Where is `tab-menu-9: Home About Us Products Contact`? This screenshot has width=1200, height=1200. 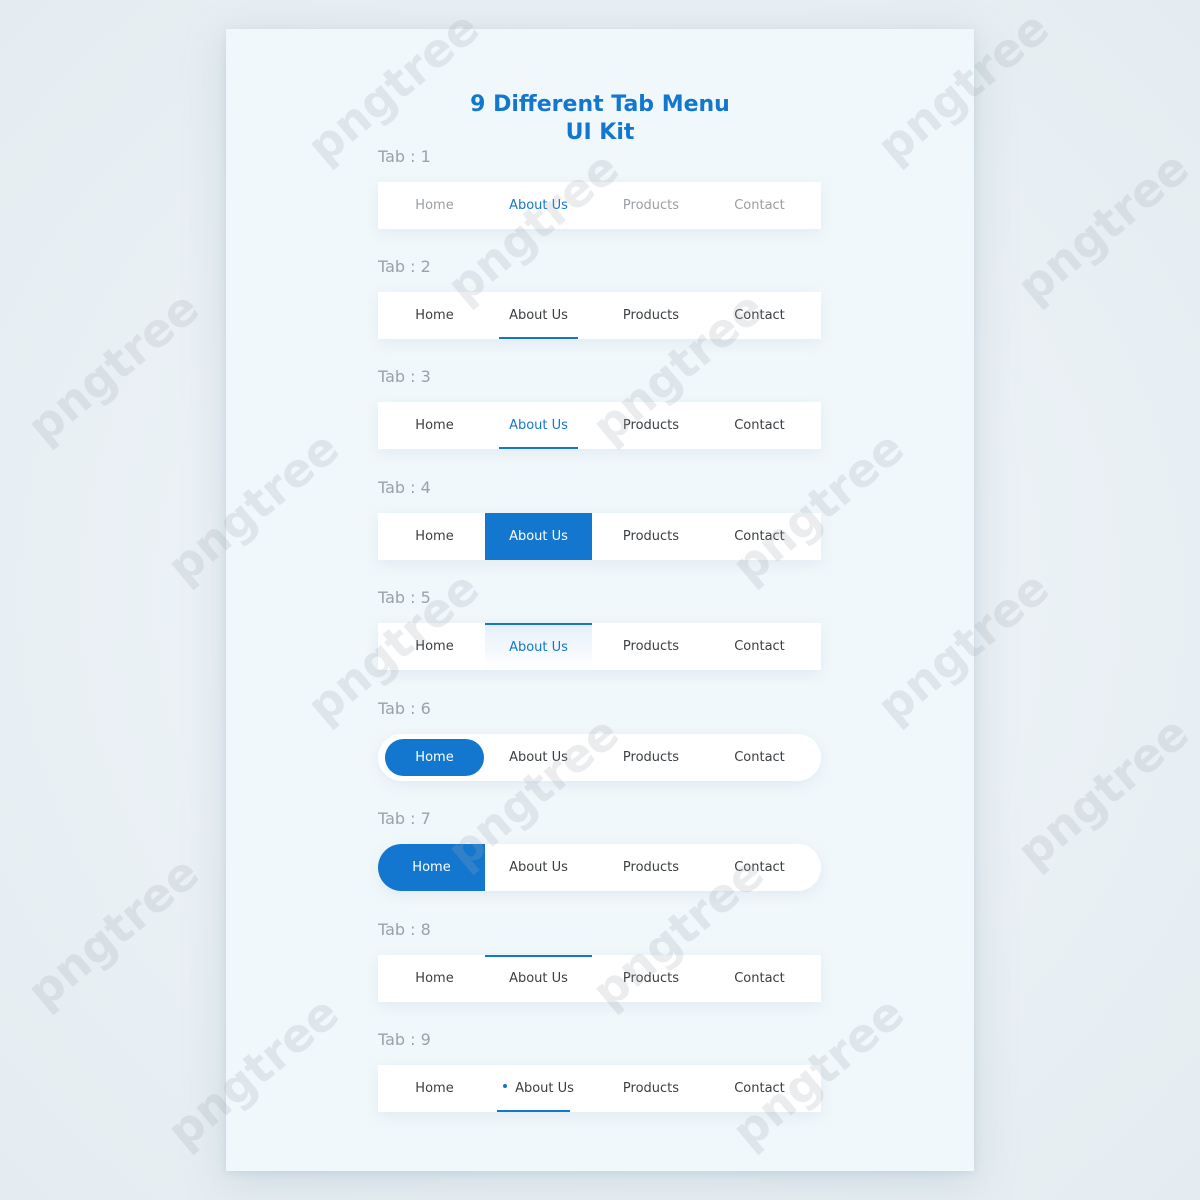 tab-menu-9: Home About Us Products Contact is located at coordinates (599, 1088).